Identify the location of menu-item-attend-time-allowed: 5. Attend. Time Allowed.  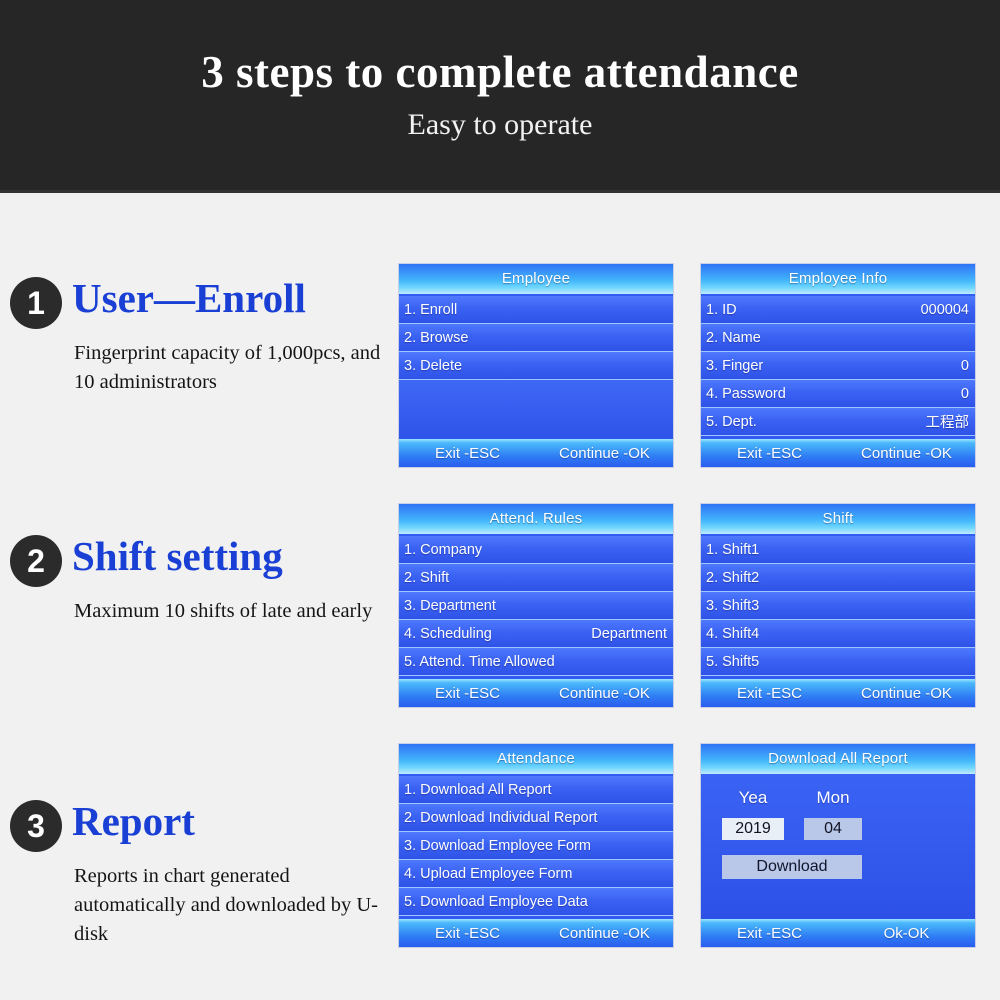
(536, 662).